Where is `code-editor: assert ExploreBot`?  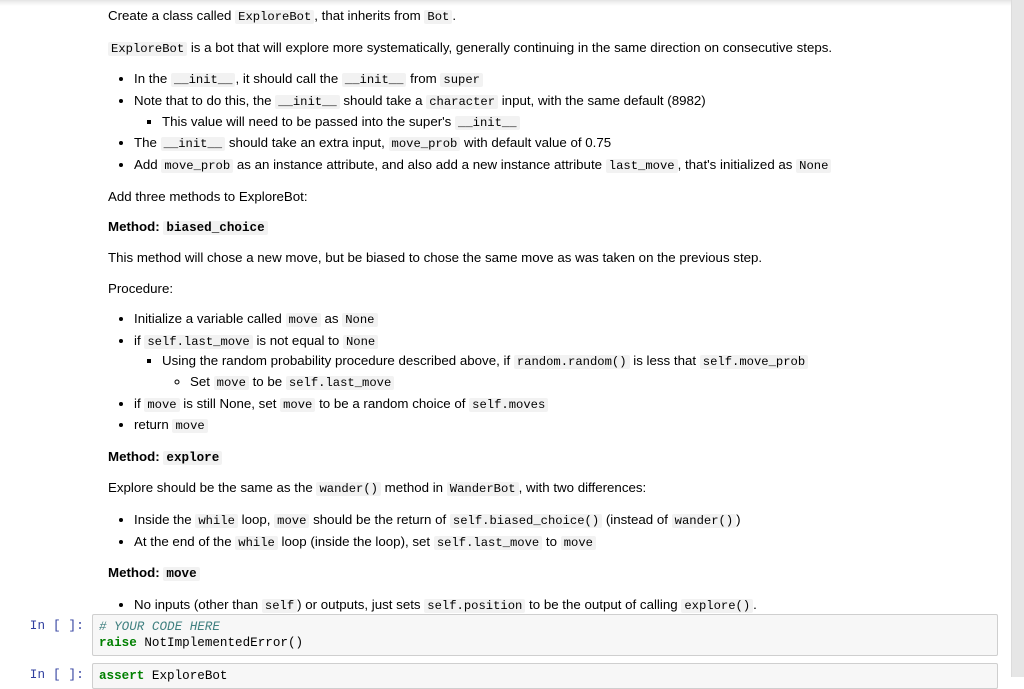 code-editor: assert ExploreBot is located at coordinates (545, 676).